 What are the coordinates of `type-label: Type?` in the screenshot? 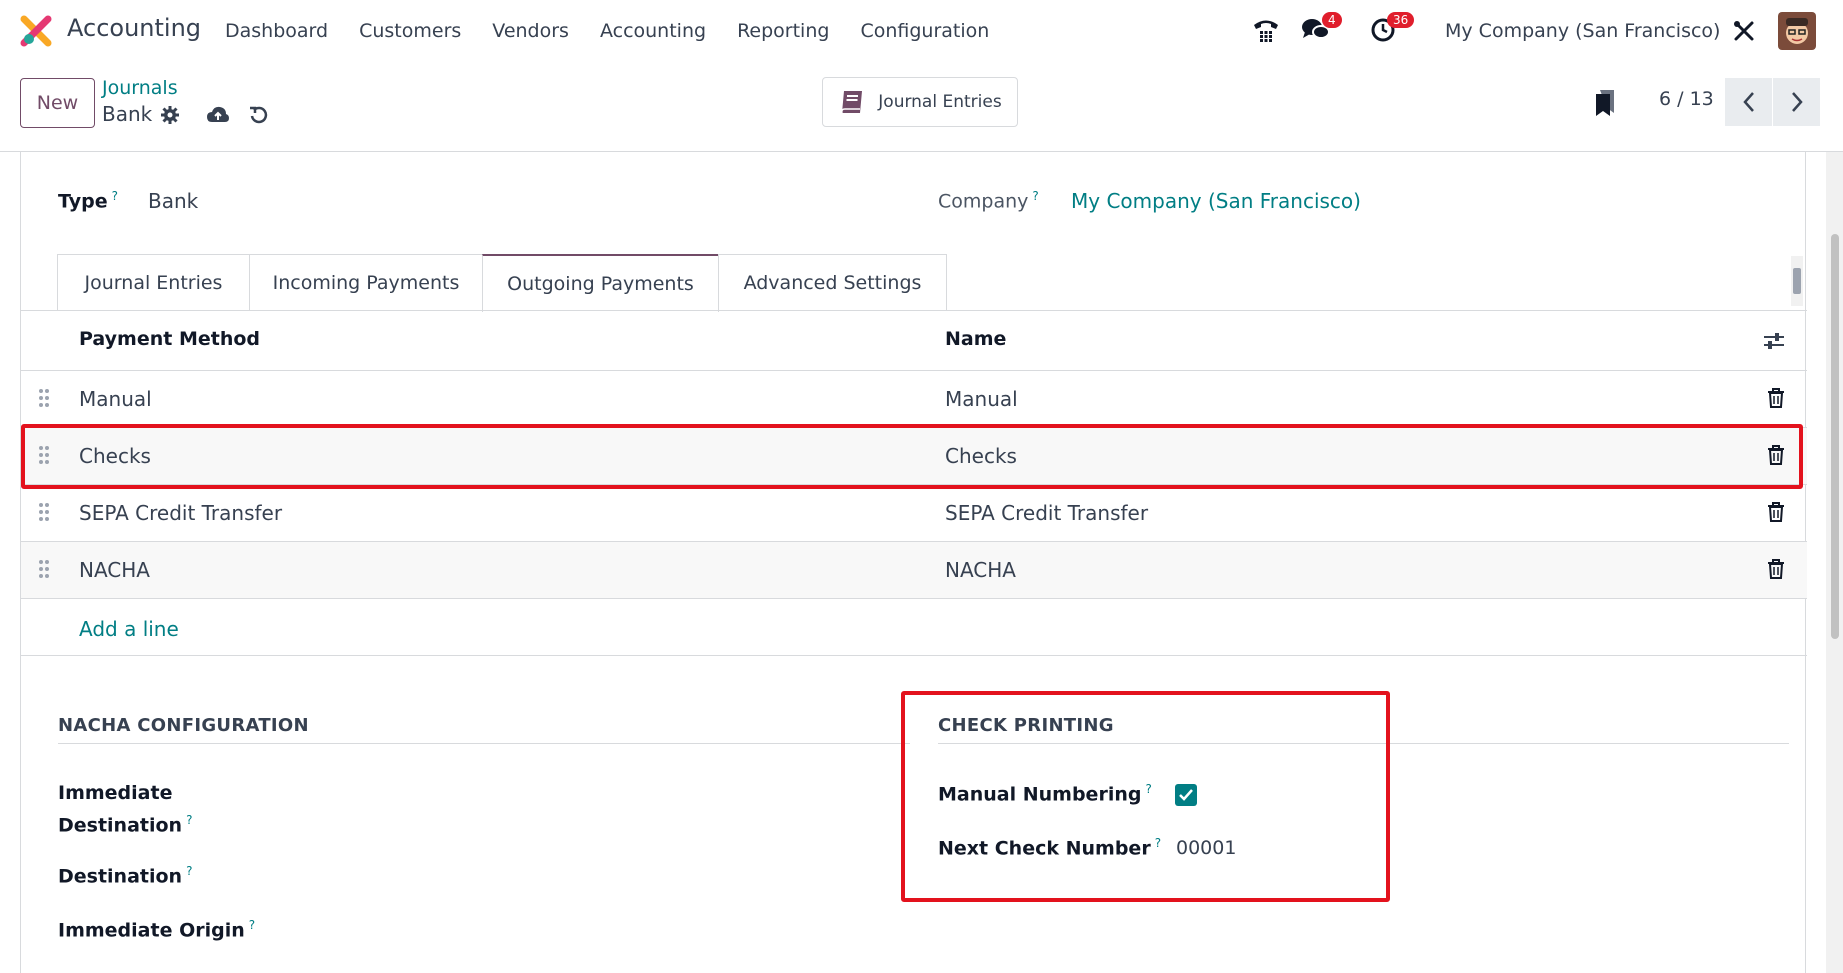 It's located at (88, 201).